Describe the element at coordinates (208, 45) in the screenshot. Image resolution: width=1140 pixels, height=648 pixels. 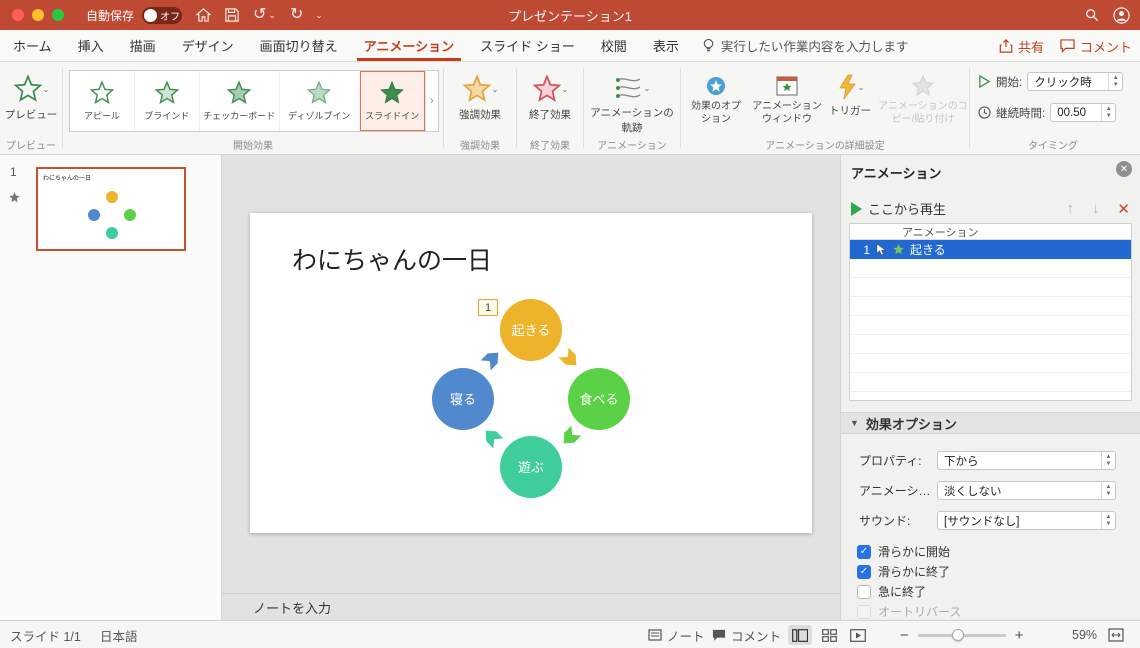
I see `tab-design: デザイン` at that location.